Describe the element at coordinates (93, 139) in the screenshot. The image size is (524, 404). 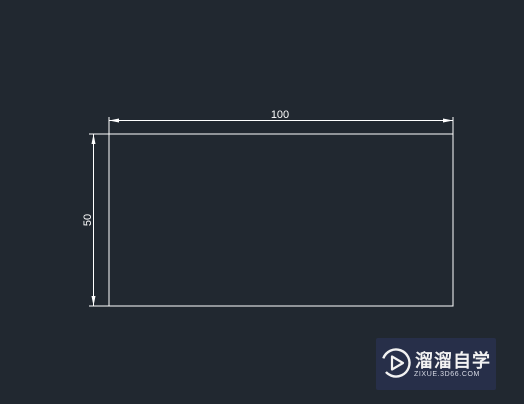
I see `vertical-arrow-top` at that location.